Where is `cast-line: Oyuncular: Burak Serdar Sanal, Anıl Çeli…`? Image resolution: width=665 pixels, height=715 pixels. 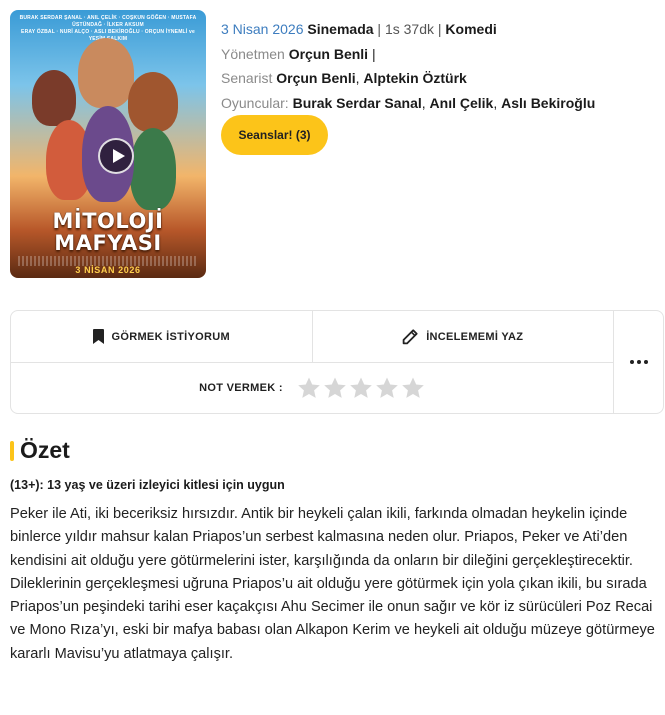 cast-line: Oyuncular: Burak Serdar Sanal, Anıl Çeli… is located at coordinates (408, 102).